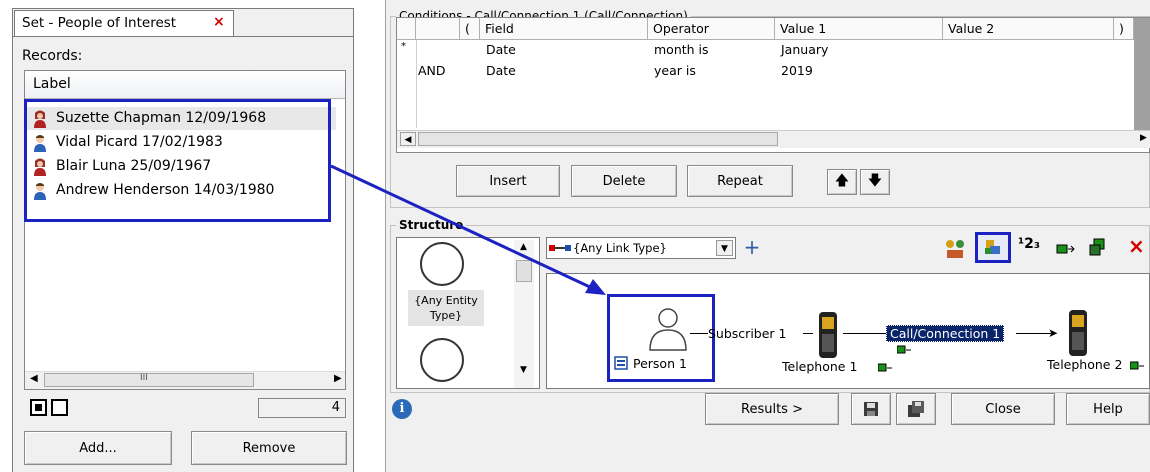 The height and width of the screenshot is (472, 1150). Describe the element at coordinates (1003, 409) in the screenshot. I see `close-button: Close` at that location.